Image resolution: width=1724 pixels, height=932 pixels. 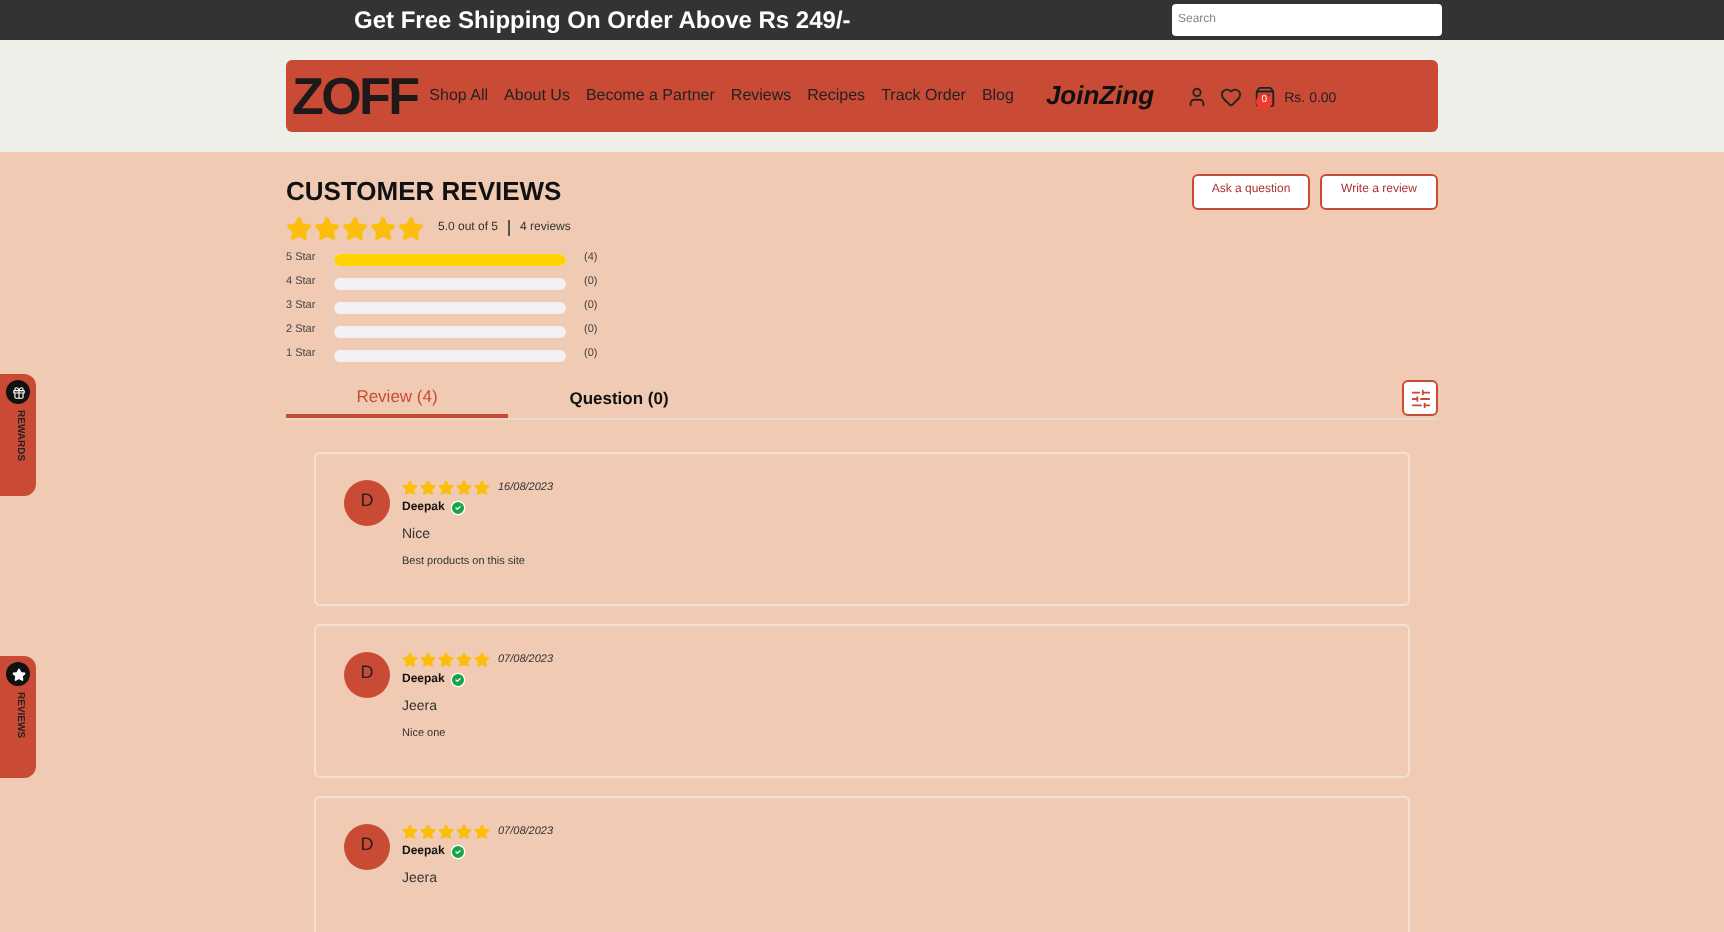 I want to click on nav-link: Recipes, so click(x=836, y=96).